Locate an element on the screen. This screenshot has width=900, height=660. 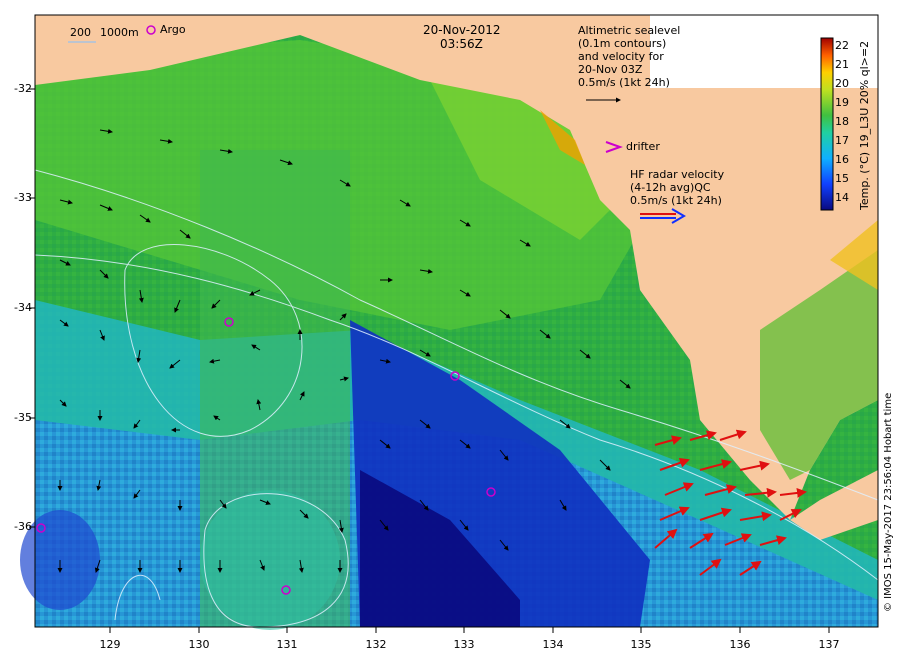
x-tick-label: 132 is located at coordinates (376, 644).